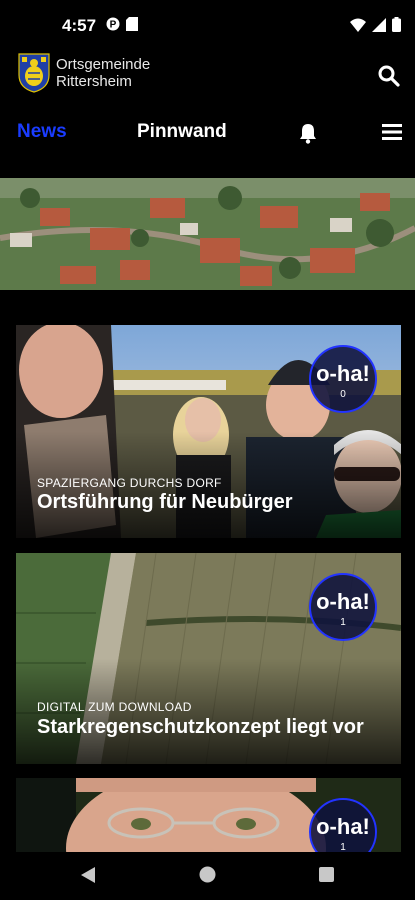  What do you see at coordinates (103, 64) in the screenshot?
I see `brand-line-1: Ortsgemeinde` at bounding box center [103, 64].